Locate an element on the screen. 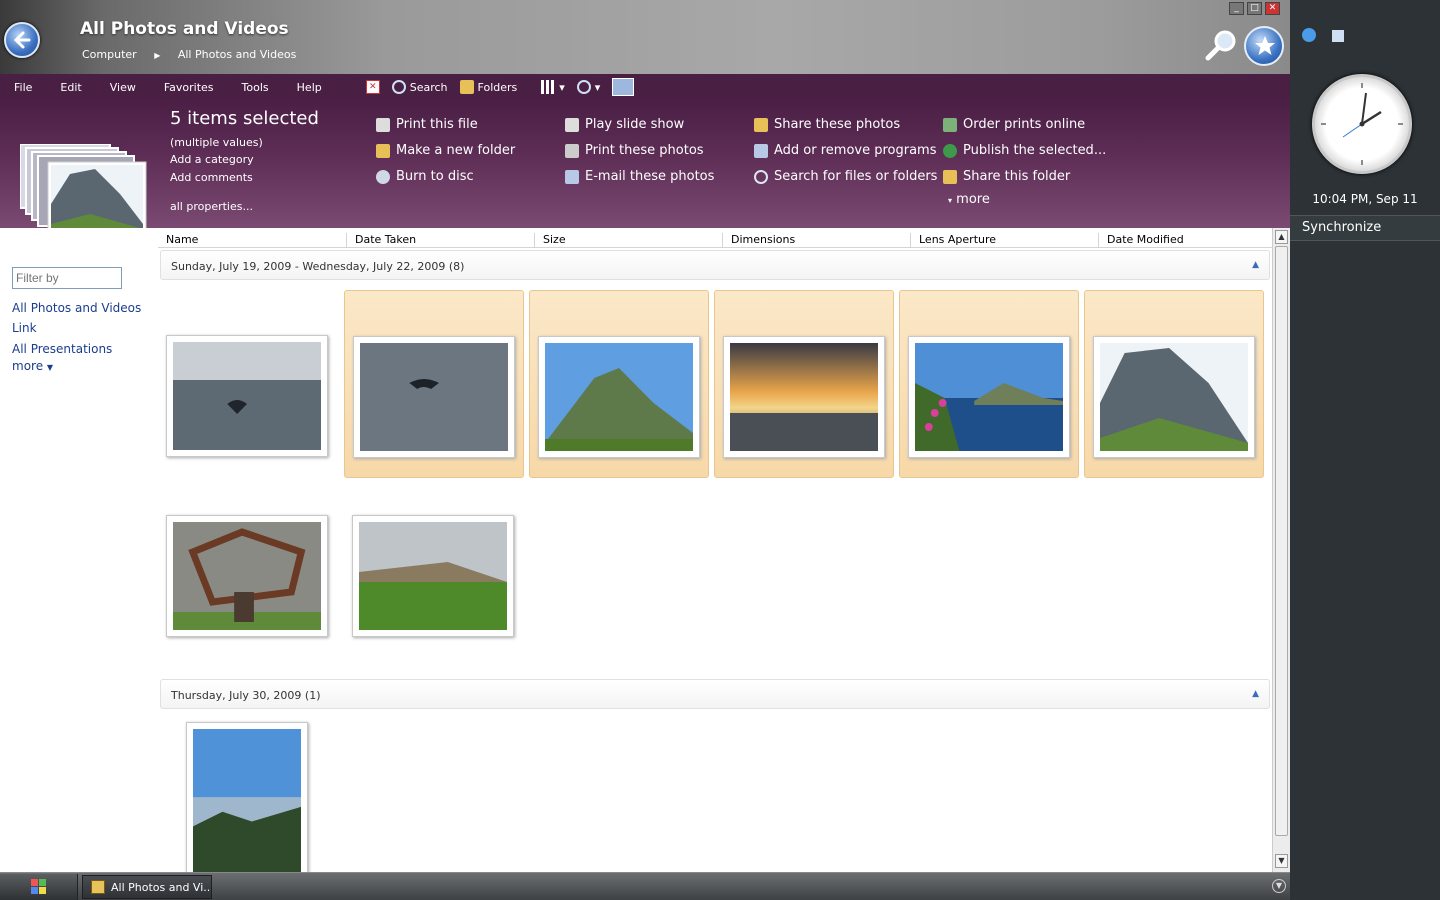 This screenshot has height=900, width=1440. menu-favorites: Favorites is located at coordinates (189, 87).